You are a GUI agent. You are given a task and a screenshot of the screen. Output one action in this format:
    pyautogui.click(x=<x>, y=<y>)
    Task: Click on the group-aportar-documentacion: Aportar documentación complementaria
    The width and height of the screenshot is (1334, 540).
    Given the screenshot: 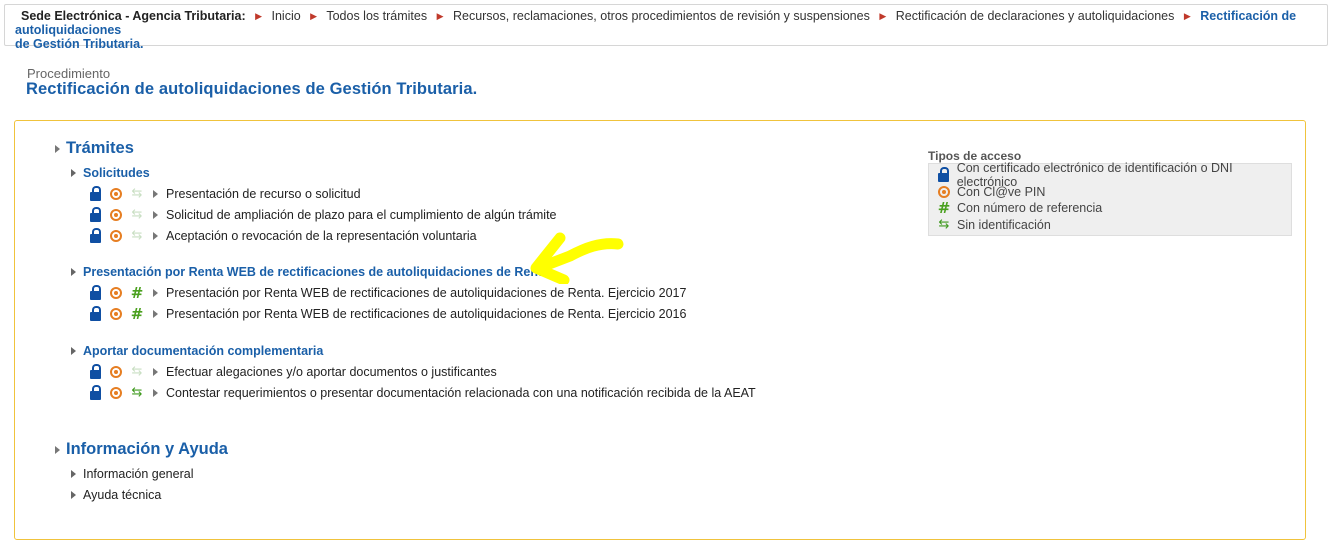 What is the action you would take?
    pyautogui.click(x=197, y=351)
    